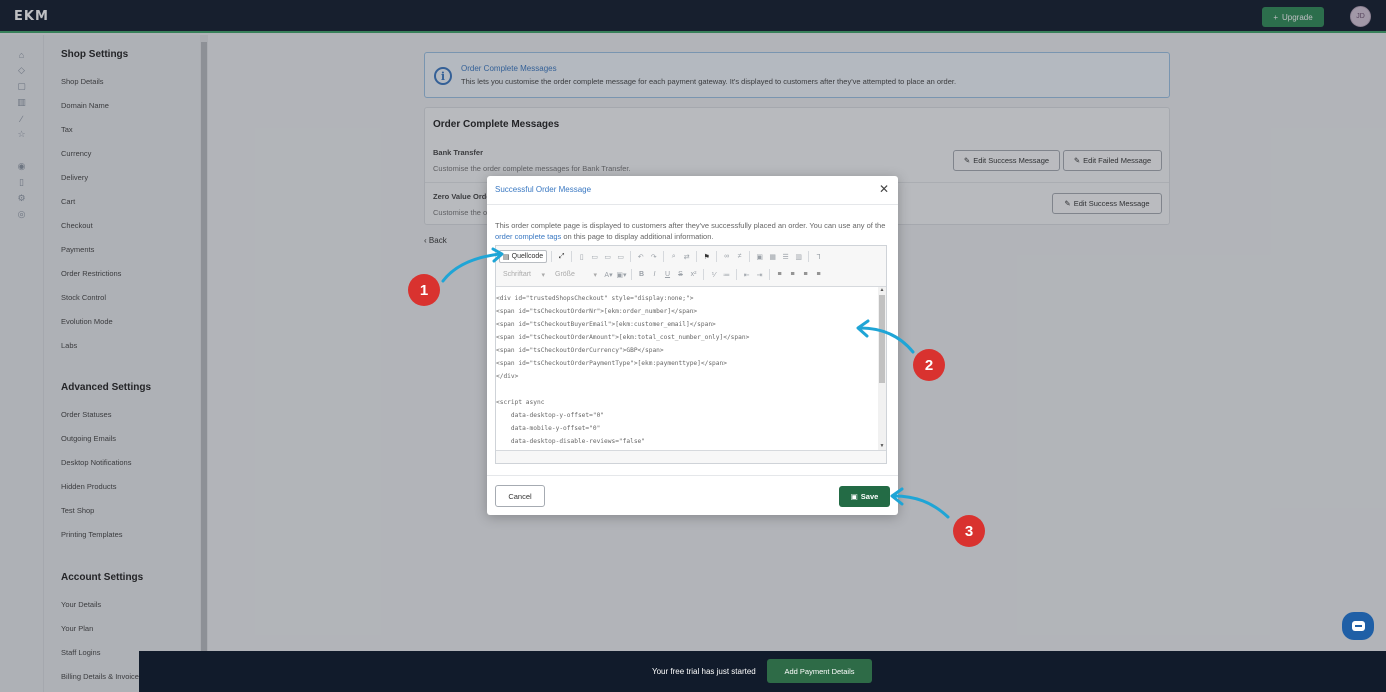 The width and height of the screenshot is (1386, 692). What do you see at coordinates (969, 531) in the screenshot?
I see `annotation-badge: 3` at bounding box center [969, 531].